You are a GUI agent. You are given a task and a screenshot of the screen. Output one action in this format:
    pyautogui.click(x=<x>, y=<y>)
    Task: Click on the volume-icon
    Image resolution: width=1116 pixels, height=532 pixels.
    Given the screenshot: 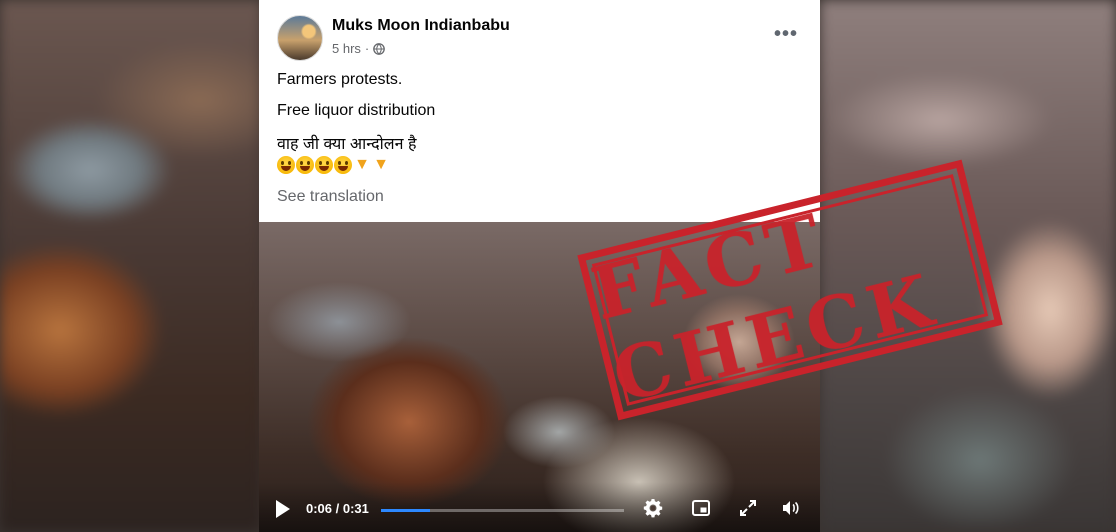 What is the action you would take?
    pyautogui.click(x=790, y=508)
    